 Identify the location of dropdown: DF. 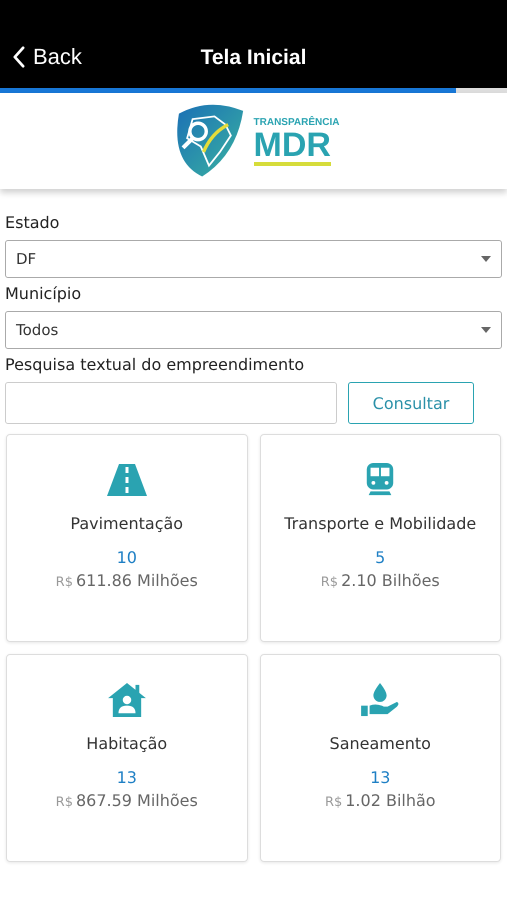
(253, 259).